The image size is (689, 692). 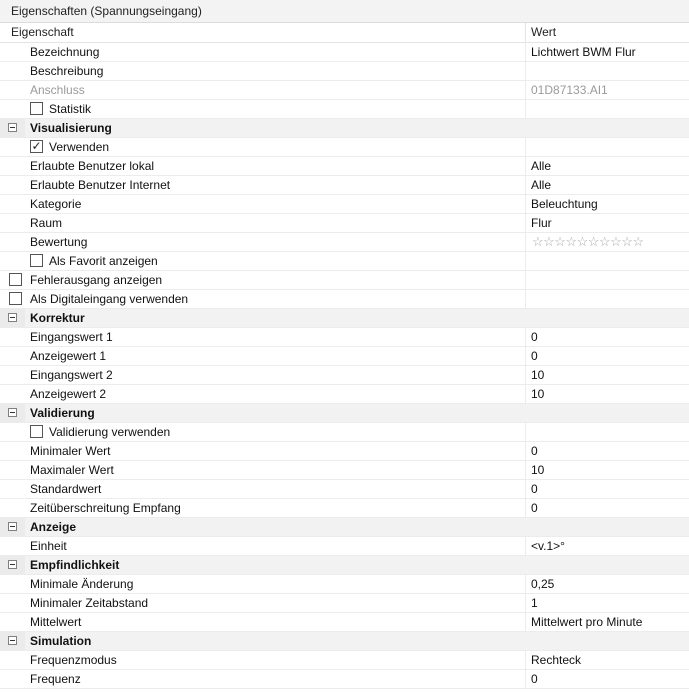 I want to click on property-value: Lichtwert BWM Flur, so click(x=583, y=52).